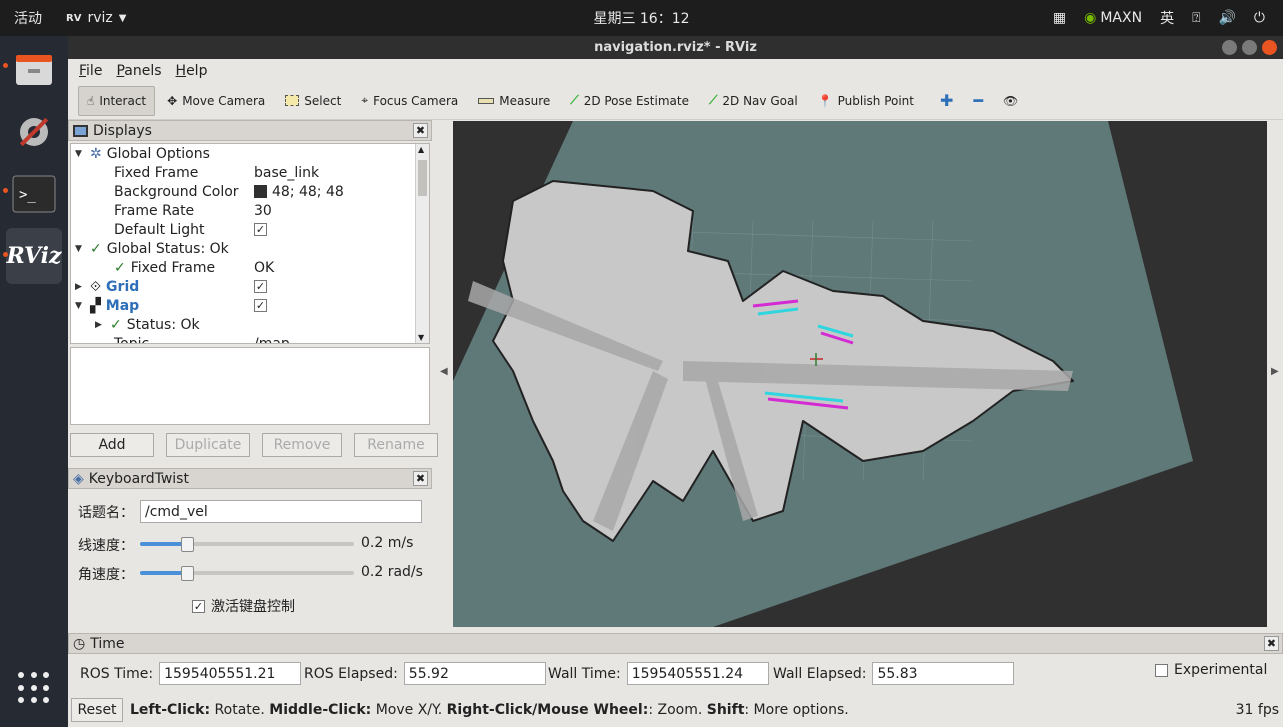 This screenshot has width=1283, height=727. Describe the element at coordinates (302, 445) in the screenshot. I see `remove-display-button: Remove` at that location.